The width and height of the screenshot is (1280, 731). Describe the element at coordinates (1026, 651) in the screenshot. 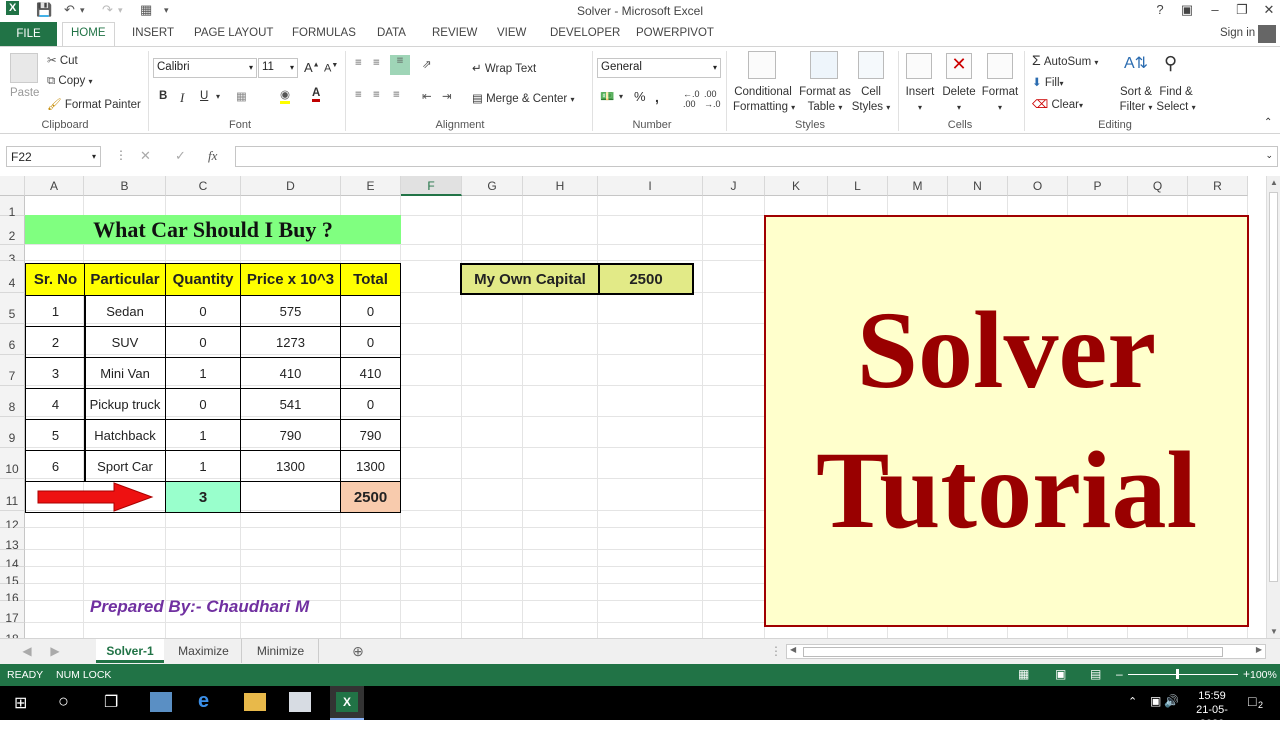

I see `horizontal-scrollbar: ◀ ▶` at that location.